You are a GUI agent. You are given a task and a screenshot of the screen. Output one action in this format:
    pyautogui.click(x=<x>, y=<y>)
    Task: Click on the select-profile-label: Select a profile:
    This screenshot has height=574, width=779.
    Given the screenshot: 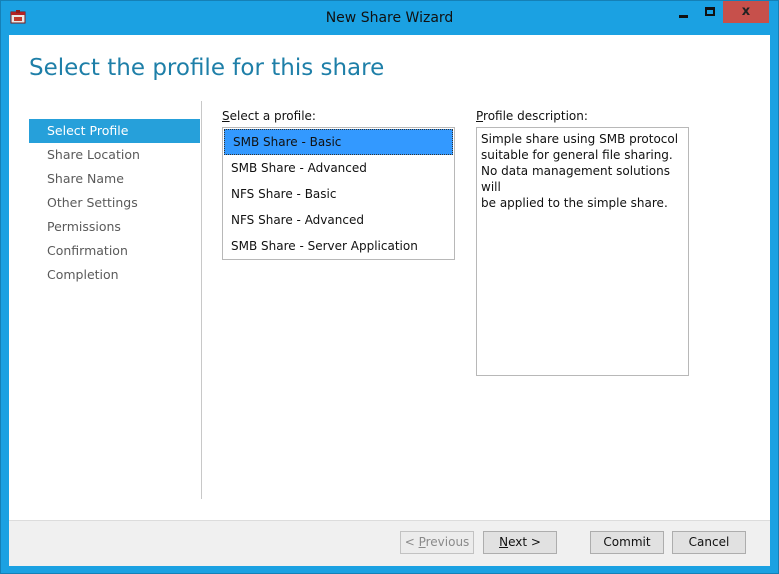 What is the action you would take?
    pyautogui.click(x=269, y=116)
    